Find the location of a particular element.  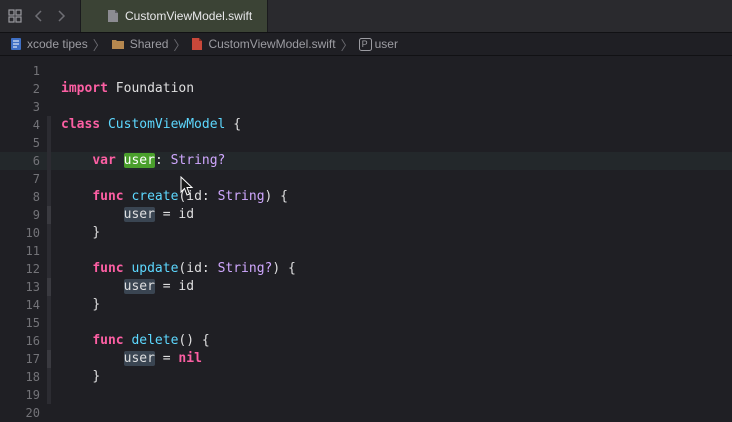

line-number: 20 is located at coordinates (32, 413).